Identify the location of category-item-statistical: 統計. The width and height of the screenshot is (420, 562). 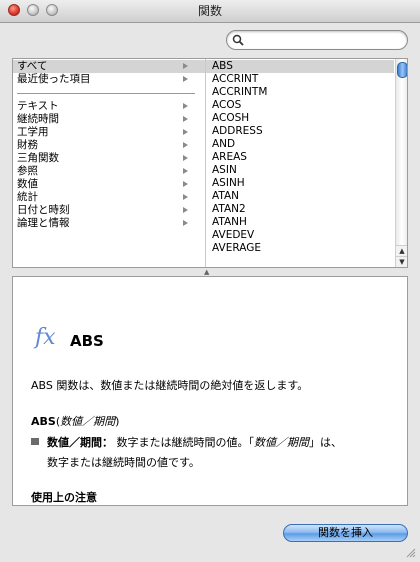
(109, 197).